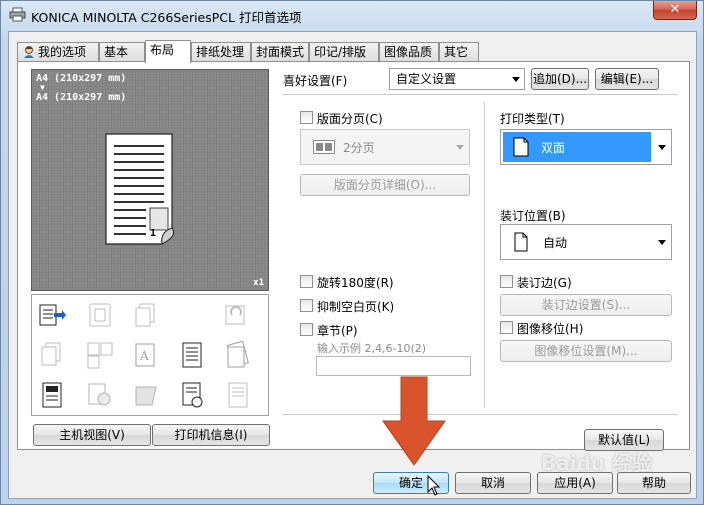 The height and width of the screenshot is (505, 704). What do you see at coordinates (306, 281) in the screenshot?
I see `rotate-180-checkbox` at bounding box center [306, 281].